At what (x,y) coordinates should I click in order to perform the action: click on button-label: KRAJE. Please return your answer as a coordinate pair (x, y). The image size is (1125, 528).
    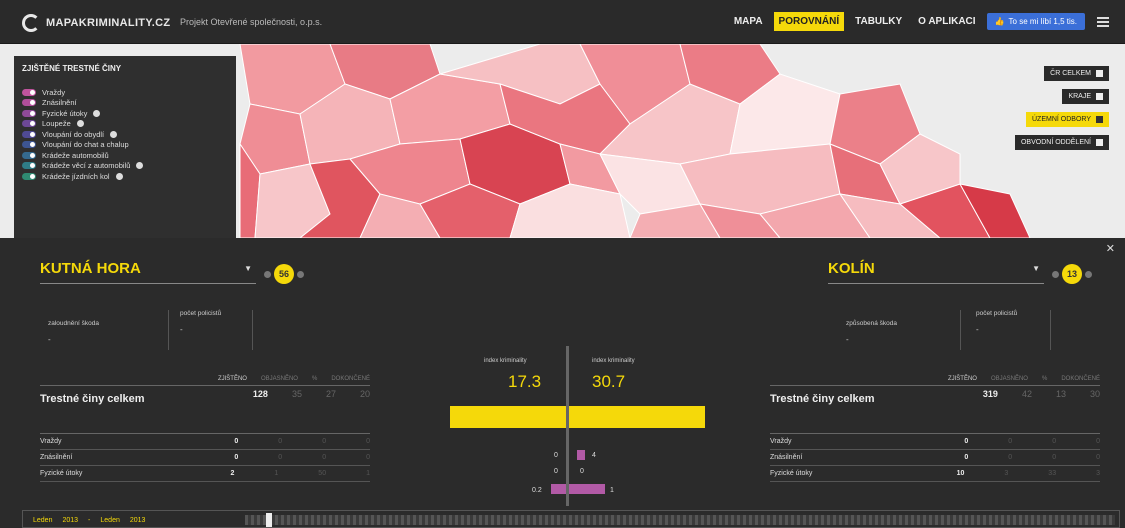
    Looking at the image, I should click on (1079, 96).